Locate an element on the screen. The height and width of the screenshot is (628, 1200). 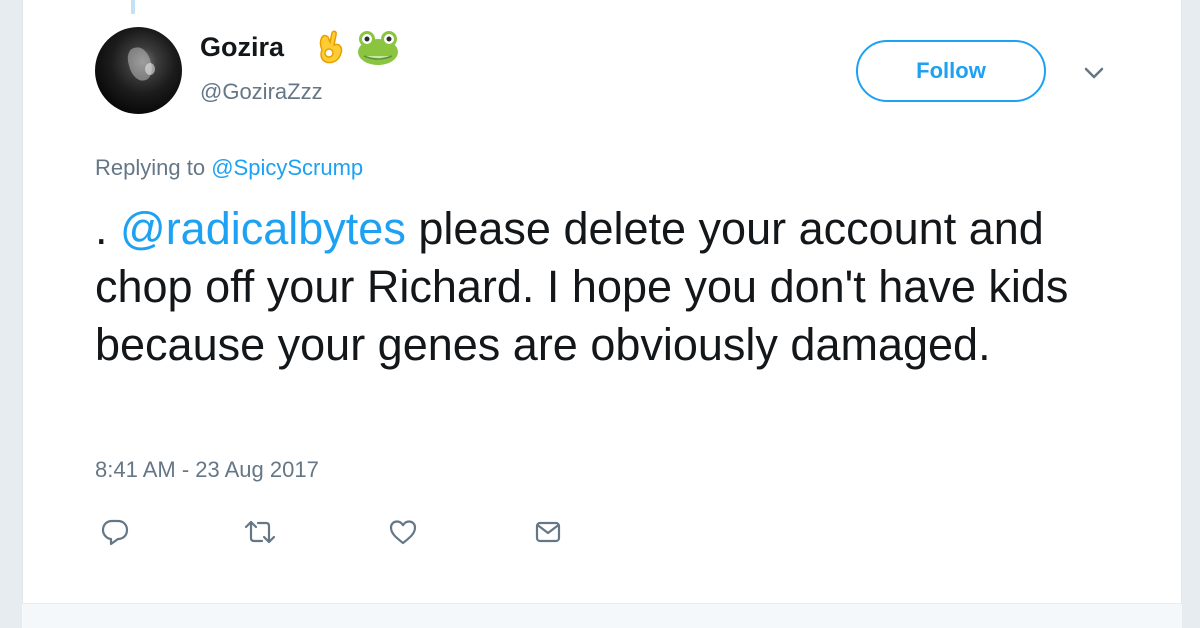
reply-button is located at coordinates (115, 532).